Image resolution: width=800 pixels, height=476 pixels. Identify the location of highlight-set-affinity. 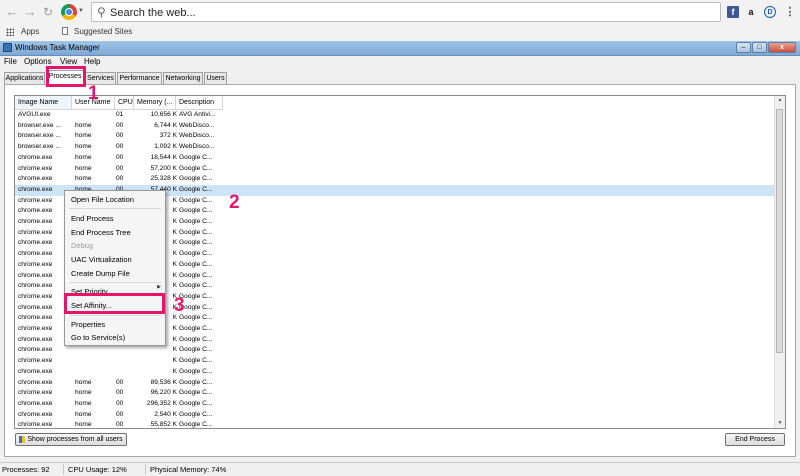
(114, 303).